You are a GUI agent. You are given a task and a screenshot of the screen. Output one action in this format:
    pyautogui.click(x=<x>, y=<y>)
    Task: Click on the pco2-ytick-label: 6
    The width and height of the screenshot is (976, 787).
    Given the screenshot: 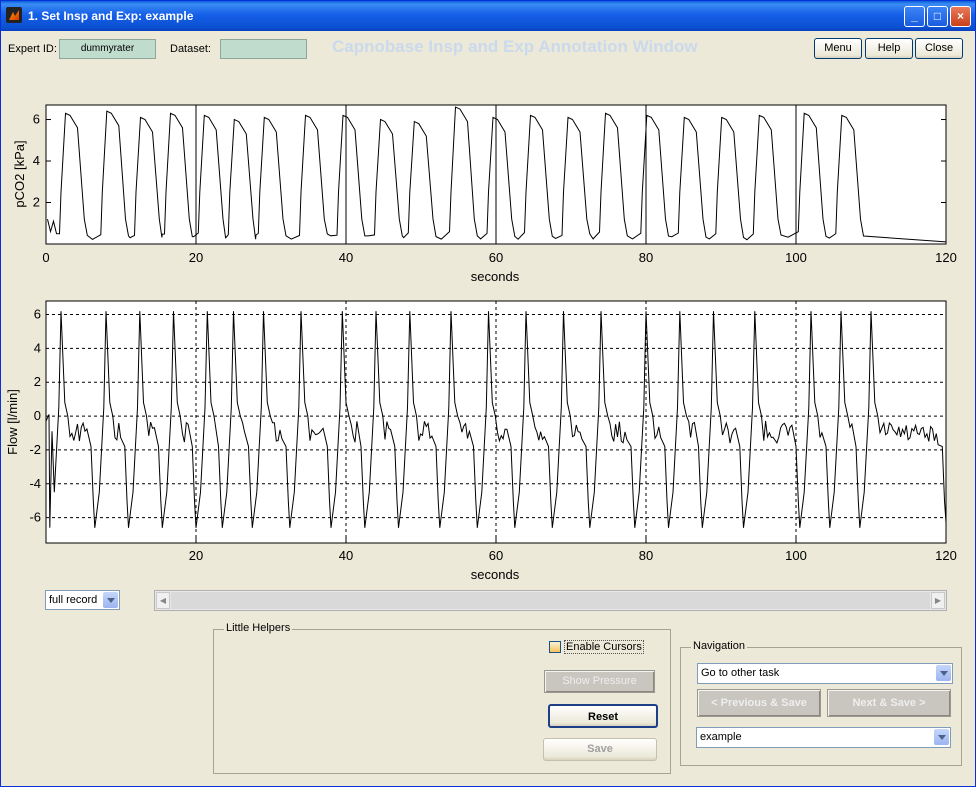 What is the action you would take?
    pyautogui.click(x=36, y=119)
    